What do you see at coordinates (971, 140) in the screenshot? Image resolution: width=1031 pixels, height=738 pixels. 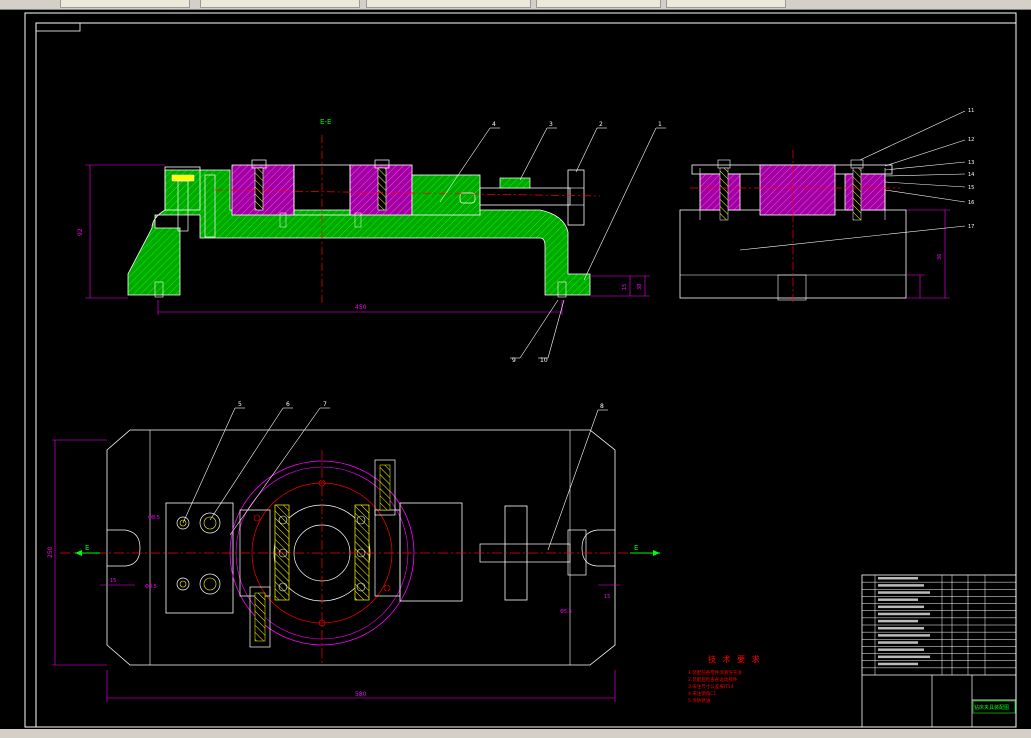 I see `balloon-12: 12` at bounding box center [971, 140].